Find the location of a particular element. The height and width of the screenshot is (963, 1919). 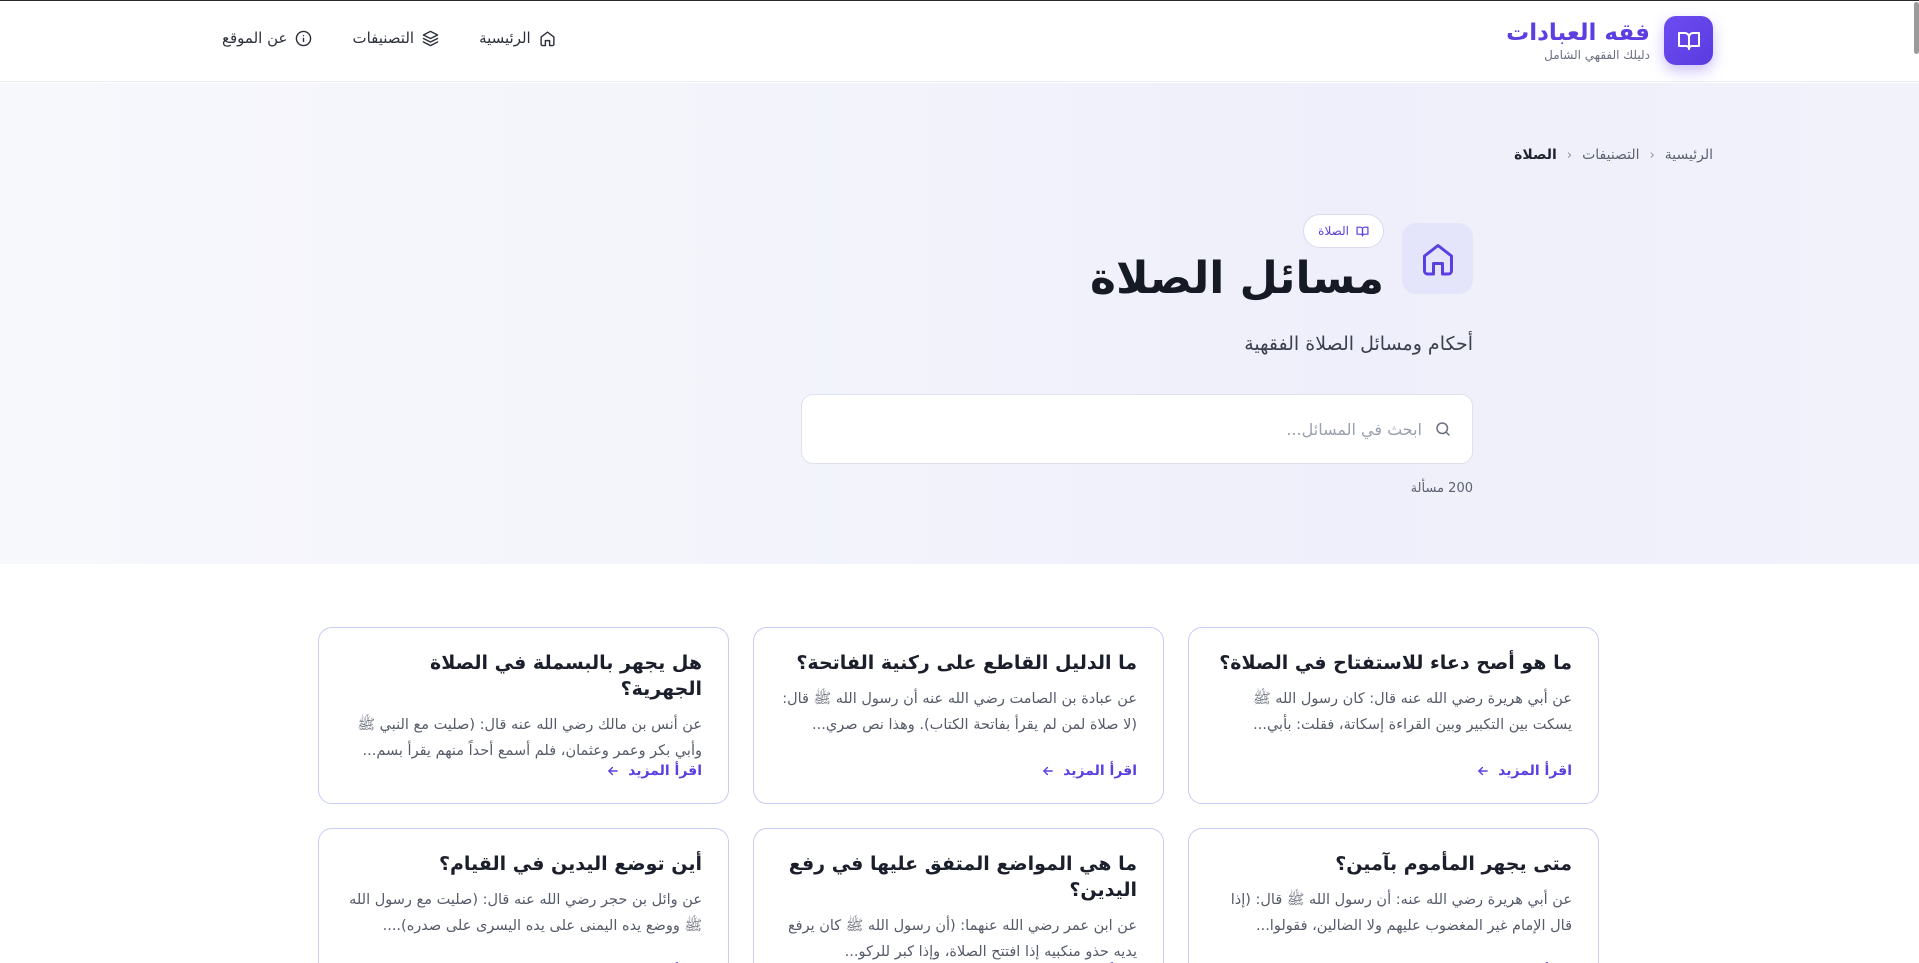

nav-categories-label: التصنيفات is located at coordinates (383, 38).